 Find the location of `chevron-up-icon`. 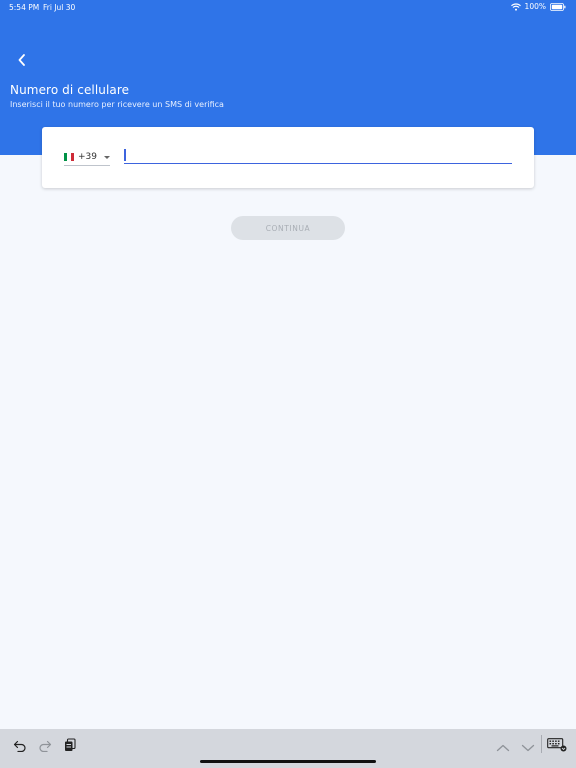

chevron-up-icon is located at coordinates (503, 746).